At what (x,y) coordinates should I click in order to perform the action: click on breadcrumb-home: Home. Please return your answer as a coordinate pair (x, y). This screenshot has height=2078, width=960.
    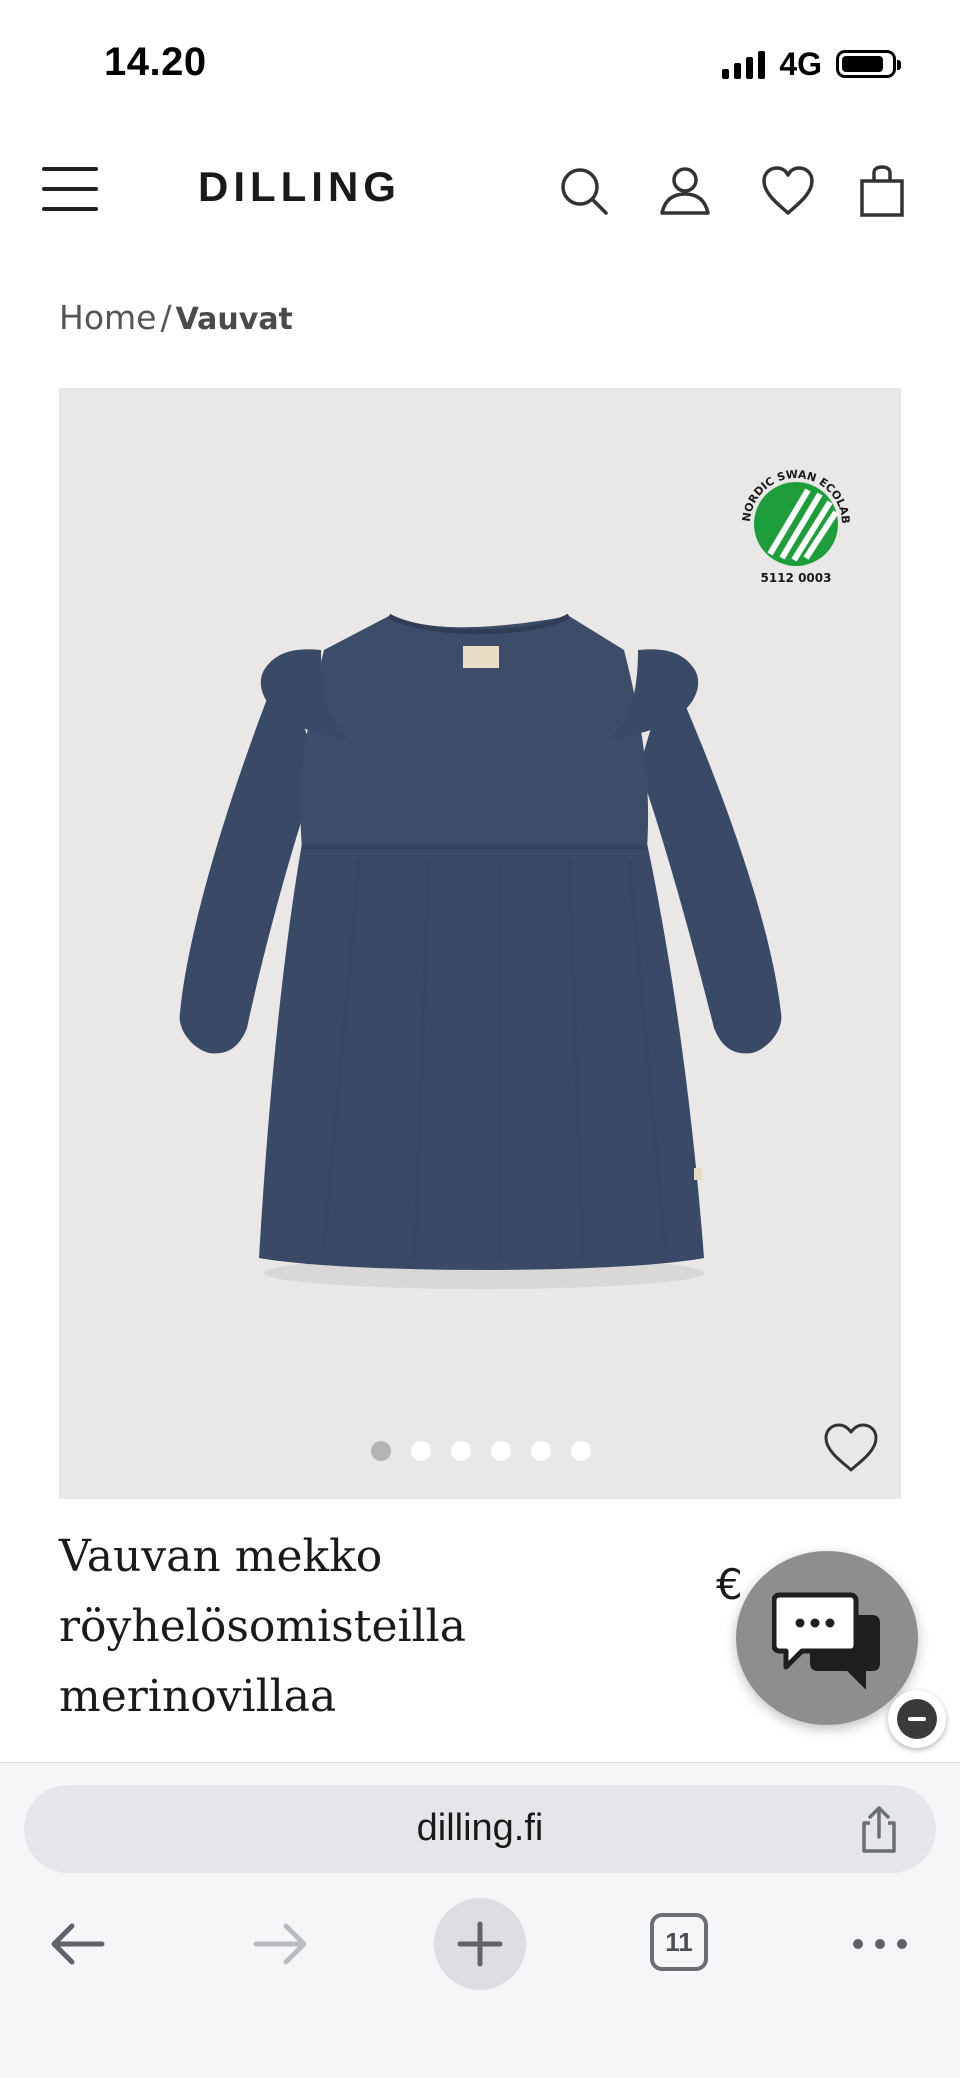
    Looking at the image, I should click on (107, 317).